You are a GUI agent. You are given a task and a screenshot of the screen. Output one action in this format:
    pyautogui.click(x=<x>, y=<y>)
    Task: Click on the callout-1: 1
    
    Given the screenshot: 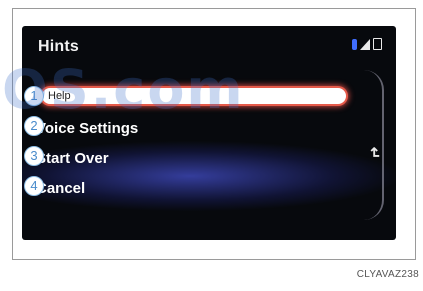 What is the action you would take?
    pyautogui.click(x=34, y=96)
    